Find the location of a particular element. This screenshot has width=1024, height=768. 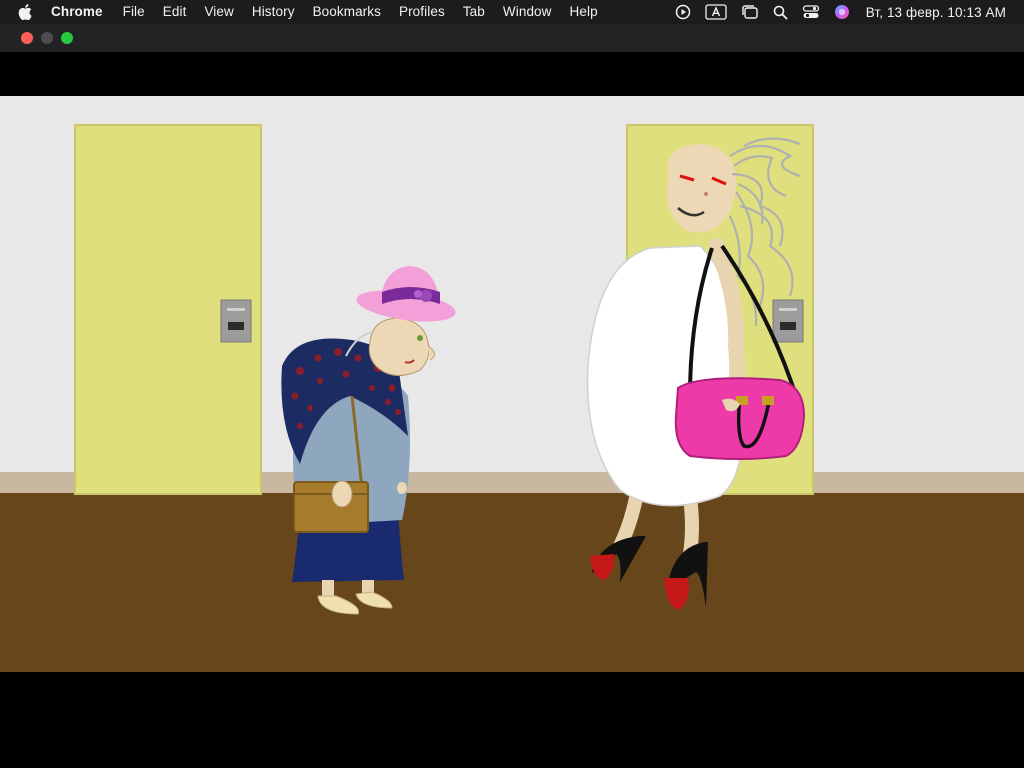

window-stack-icon is located at coordinates (750, 12).